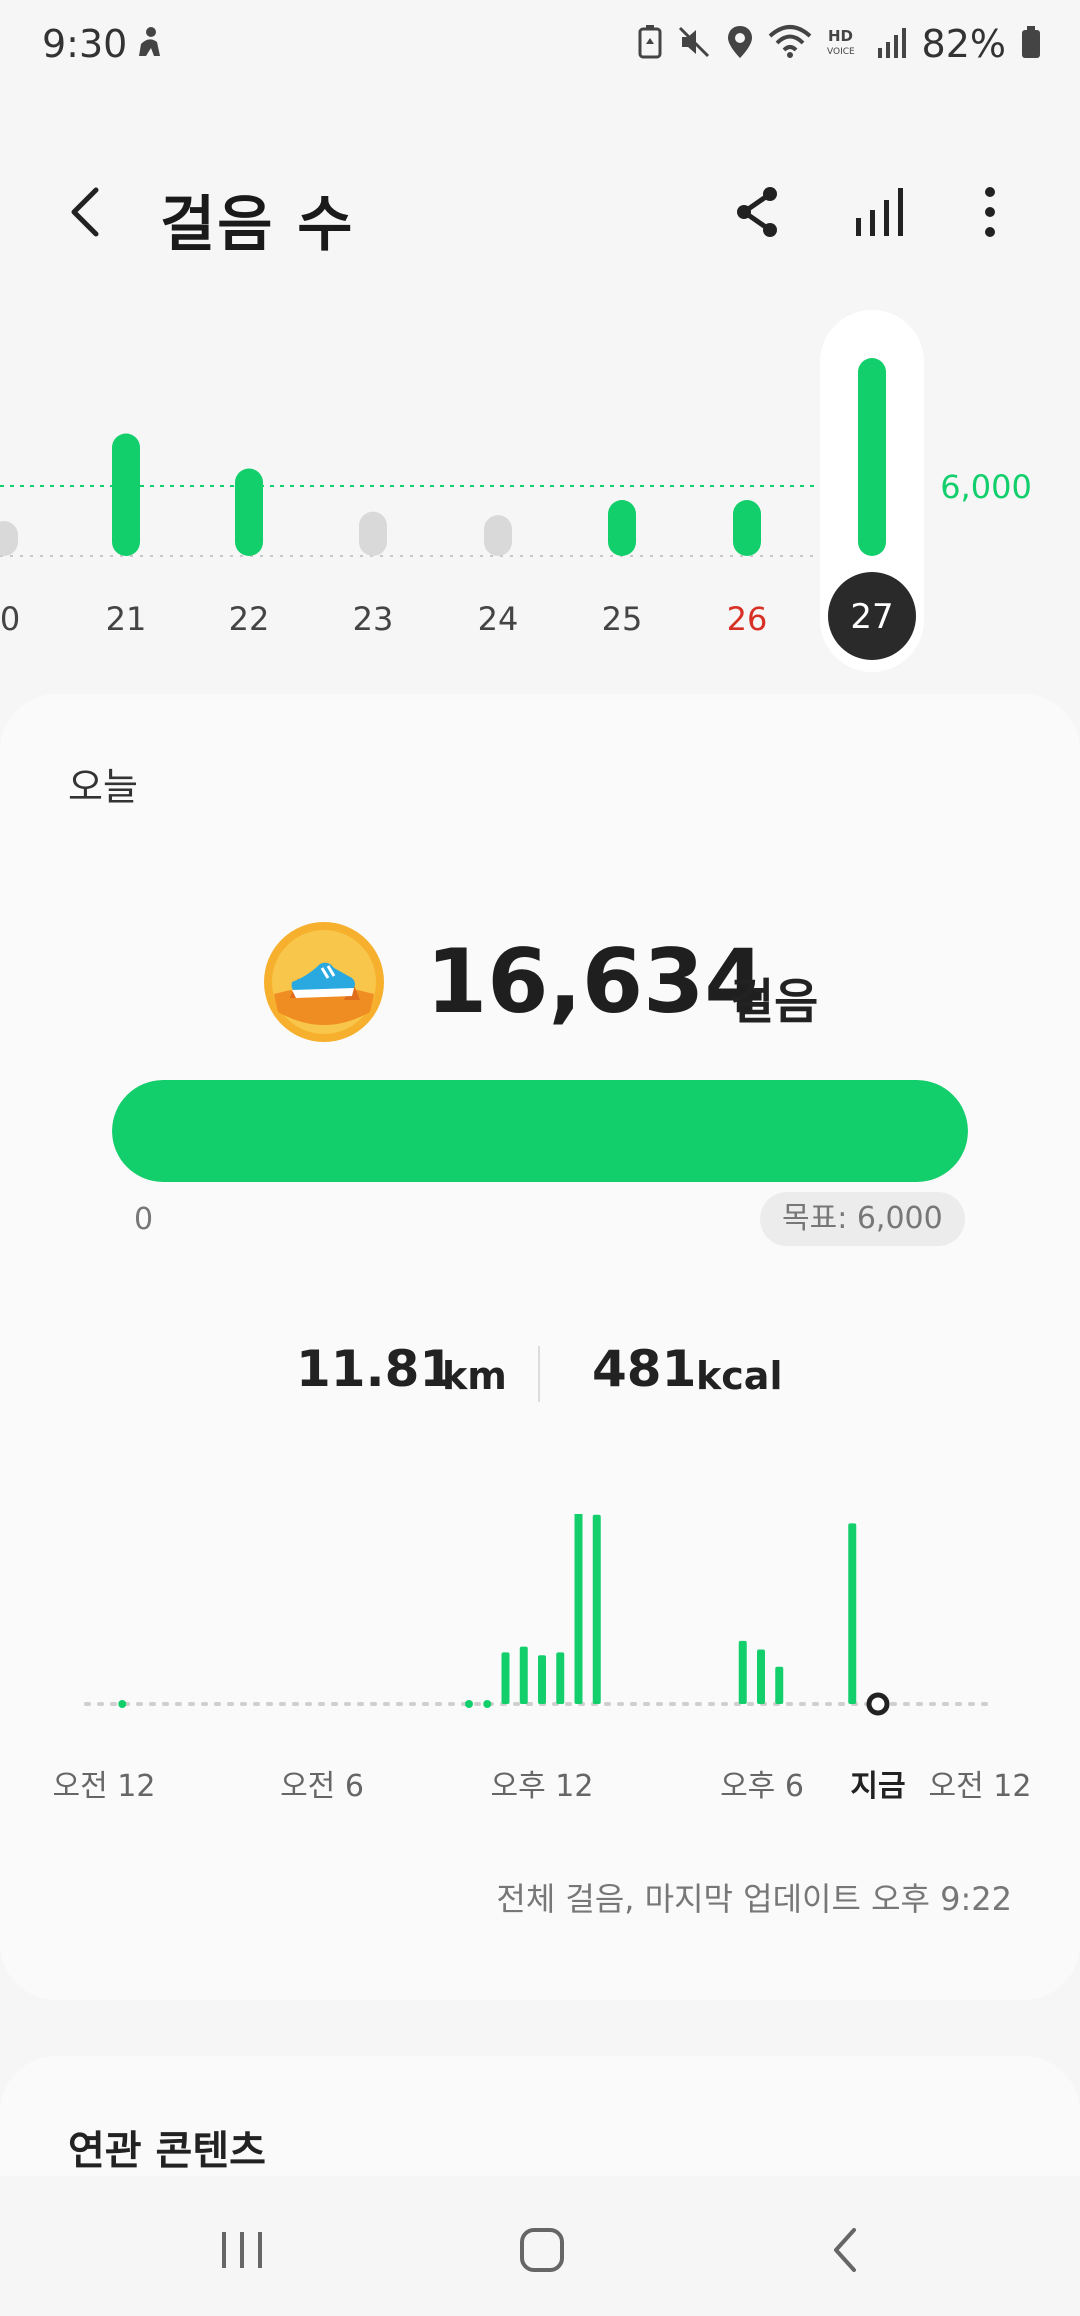  What do you see at coordinates (980, 1786) in the screenshot?
I see `axis-label-midnight-end: 오전 12` at bounding box center [980, 1786].